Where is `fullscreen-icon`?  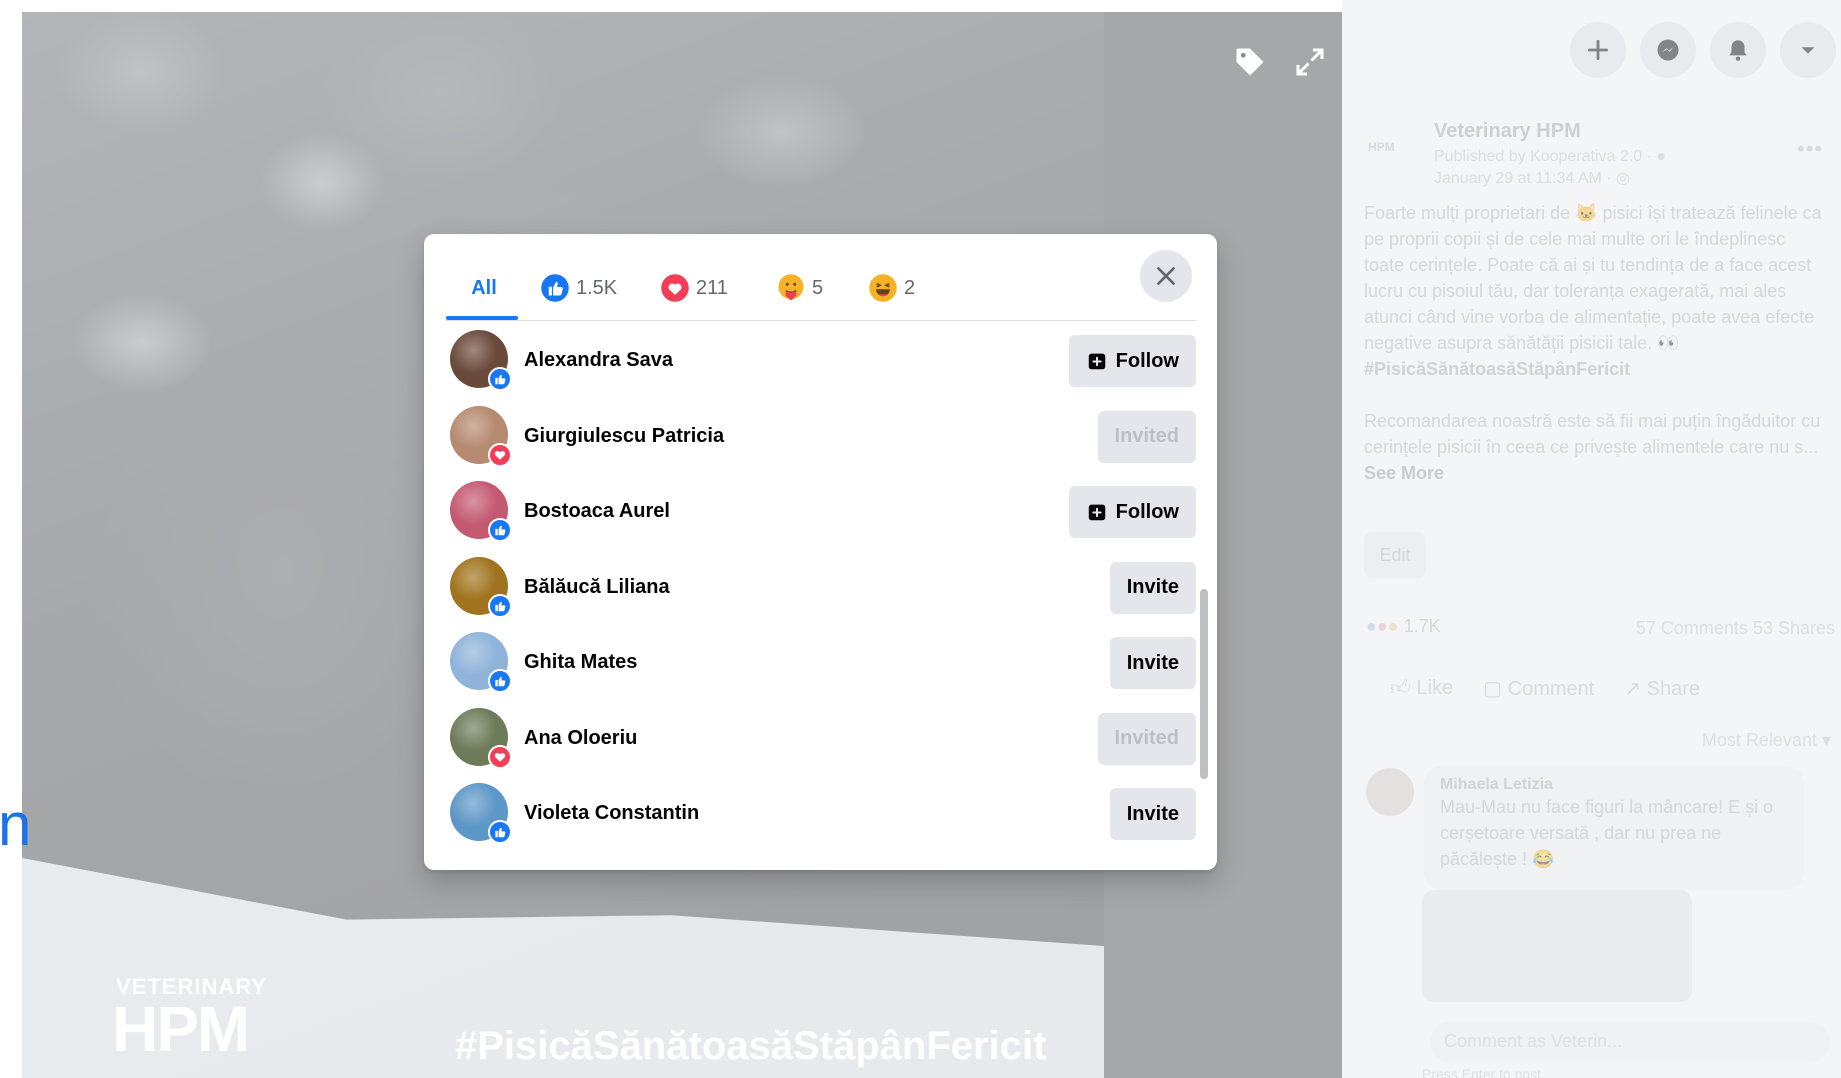
fullscreen-icon is located at coordinates (1310, 62).